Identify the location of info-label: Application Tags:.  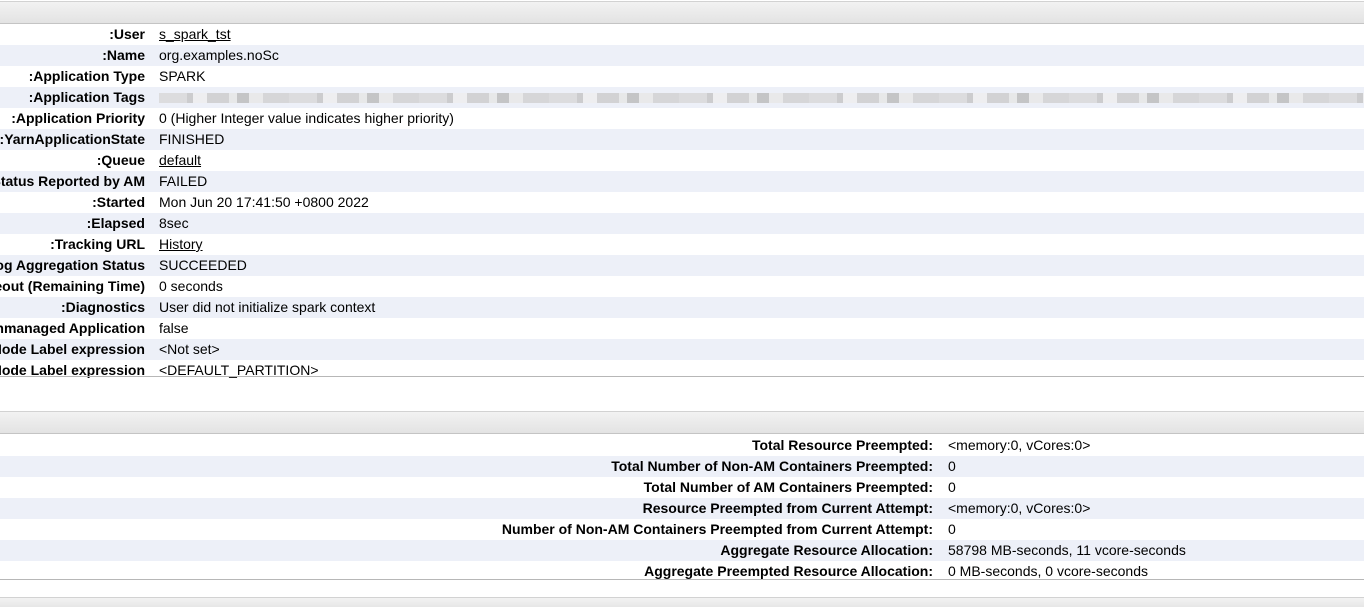
(79, 97).